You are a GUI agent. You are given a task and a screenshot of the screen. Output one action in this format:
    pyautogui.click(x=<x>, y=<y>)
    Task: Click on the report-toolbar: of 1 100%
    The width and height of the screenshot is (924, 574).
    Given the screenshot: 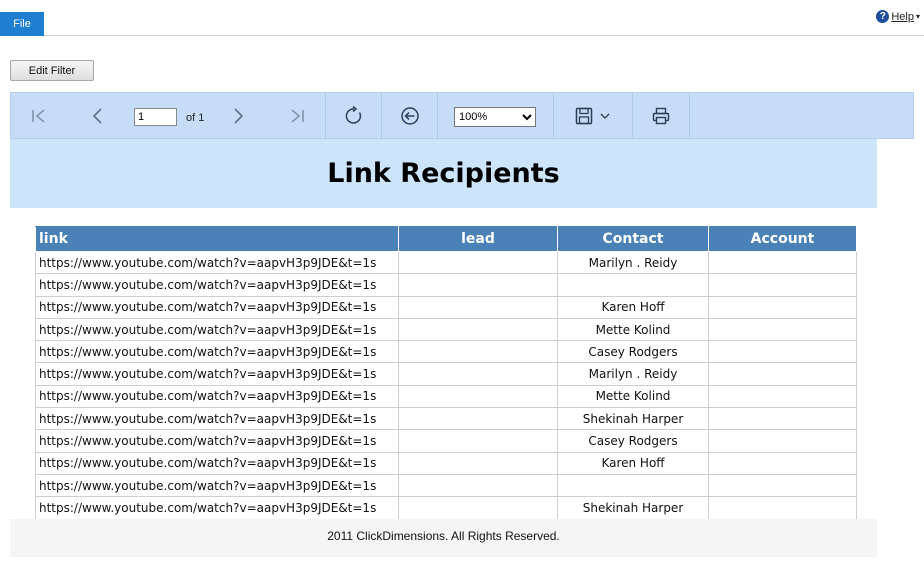 What is the action you would take?
    pyautogui.click(x=462, y=115)
    